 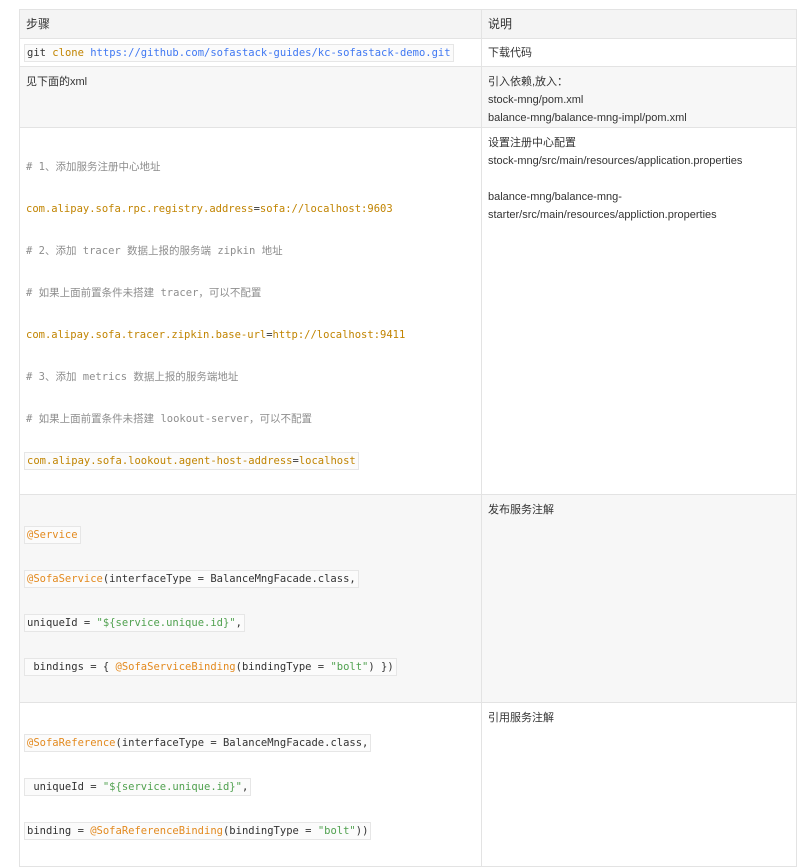 What do you see at coordinates (639, 52) in the screenshot?
I see `description-cell: 下载代码` at bounding box center [639, 52].